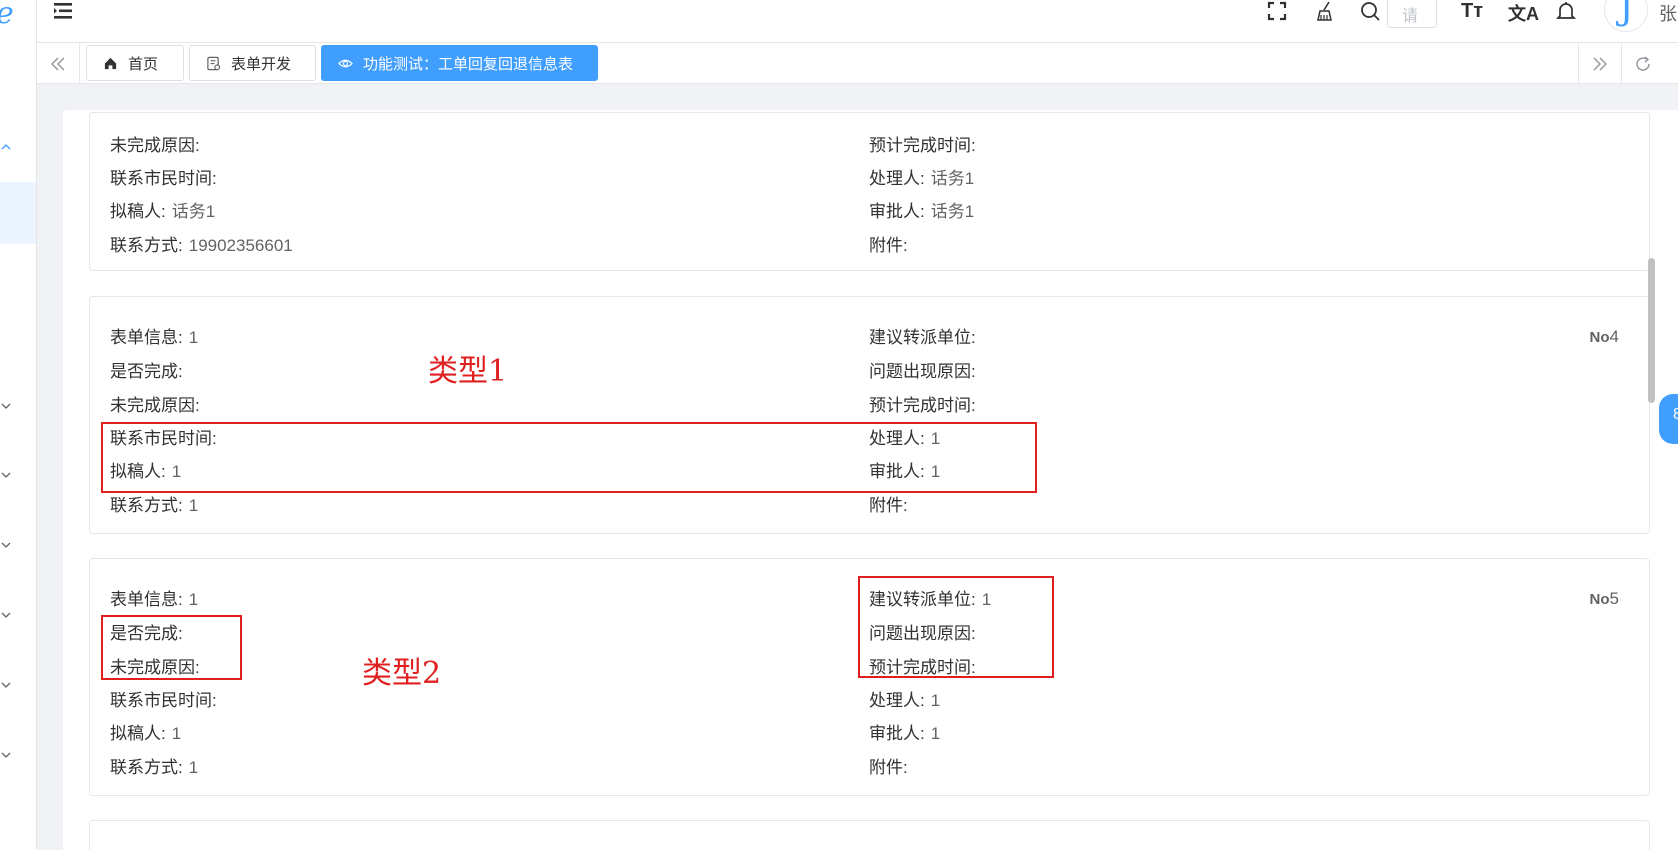 The width and height of the screenshot is (1678, 850). I want to click on hamburger-menu-icon, so click(63, 11).